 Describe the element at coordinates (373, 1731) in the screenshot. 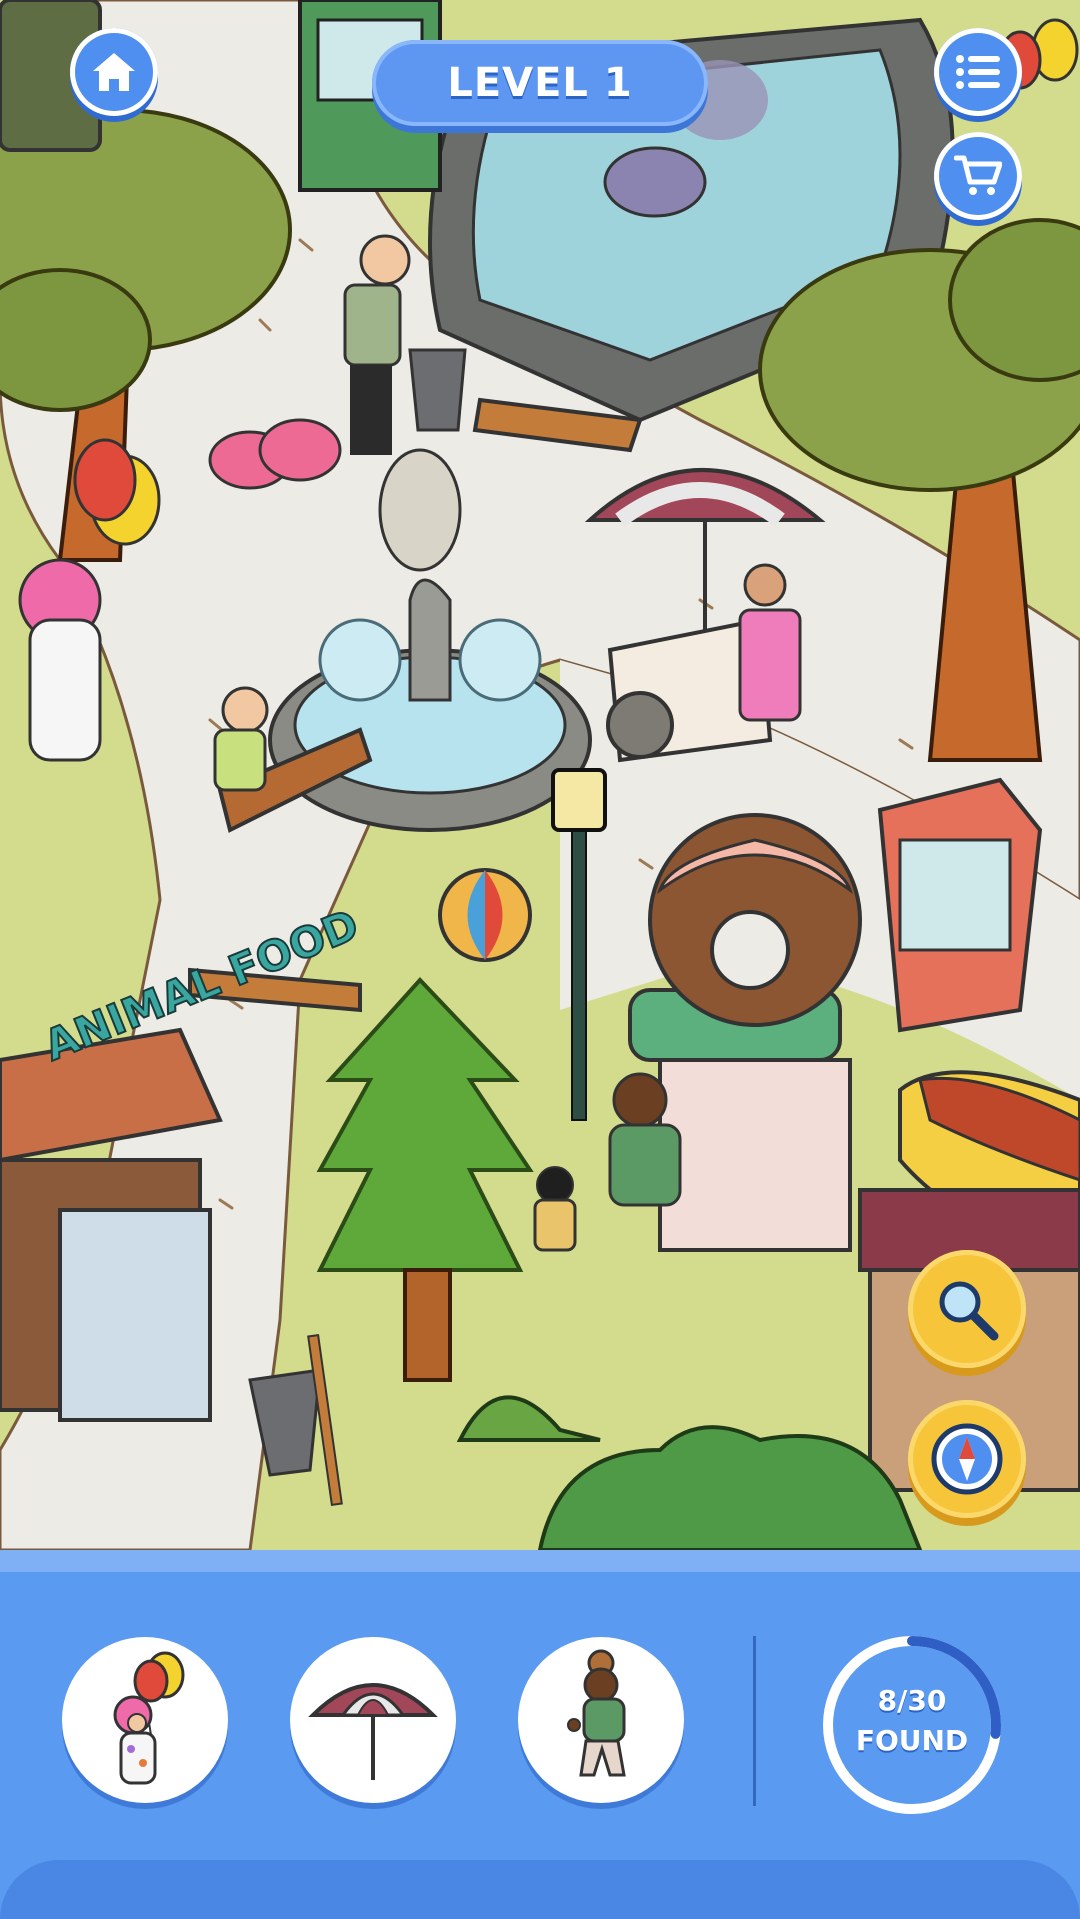

I see `umbrella-icon` at that location.